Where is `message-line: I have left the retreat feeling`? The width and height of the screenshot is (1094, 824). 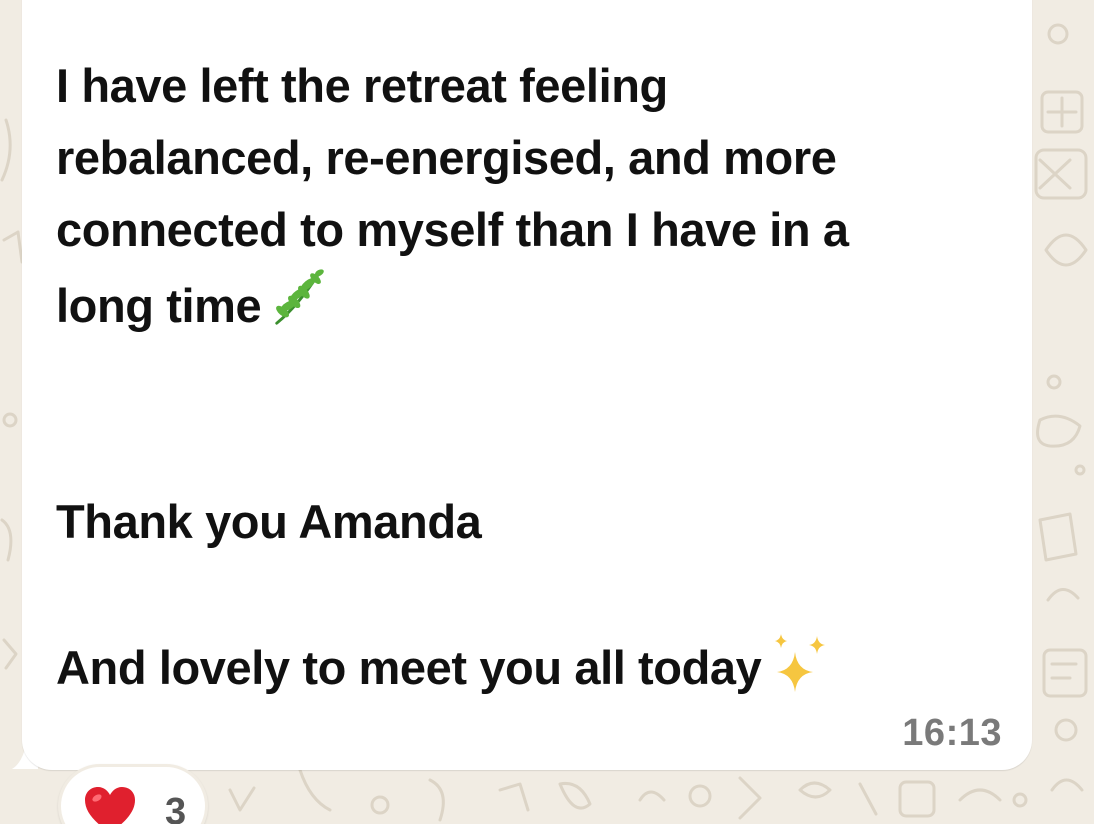 message-line: I have left the retreat feeling is located at coordinates (362, 85).